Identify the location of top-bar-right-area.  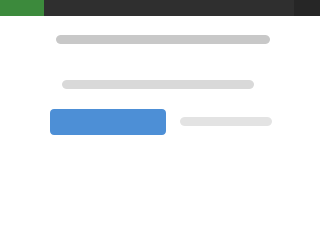
(307, 8).